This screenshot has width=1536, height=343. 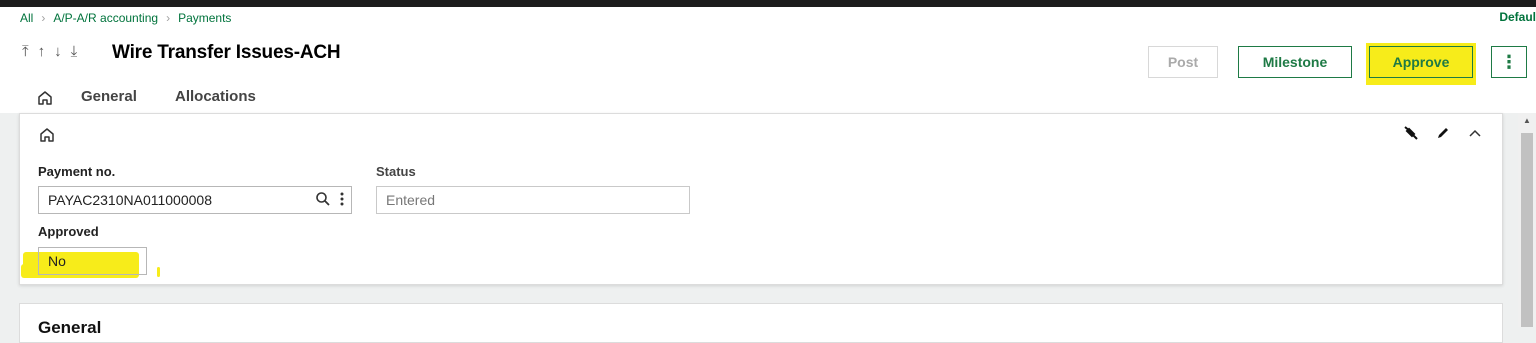 What do you see at coordinates (57, 261) in the screenshot?
I see `approved-value: No` at bounding box center [57, 261].